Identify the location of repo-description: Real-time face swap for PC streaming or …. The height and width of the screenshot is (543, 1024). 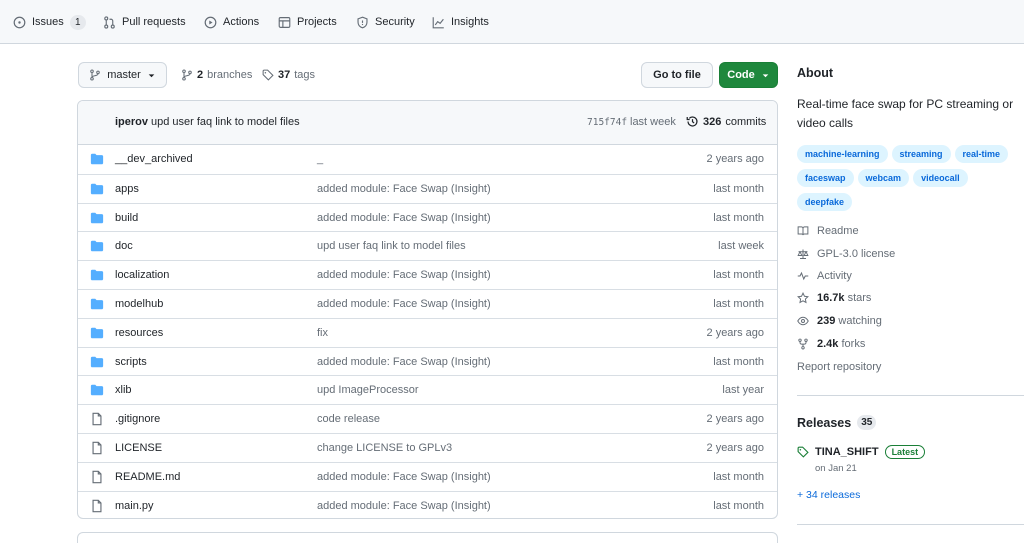
(905, 113).